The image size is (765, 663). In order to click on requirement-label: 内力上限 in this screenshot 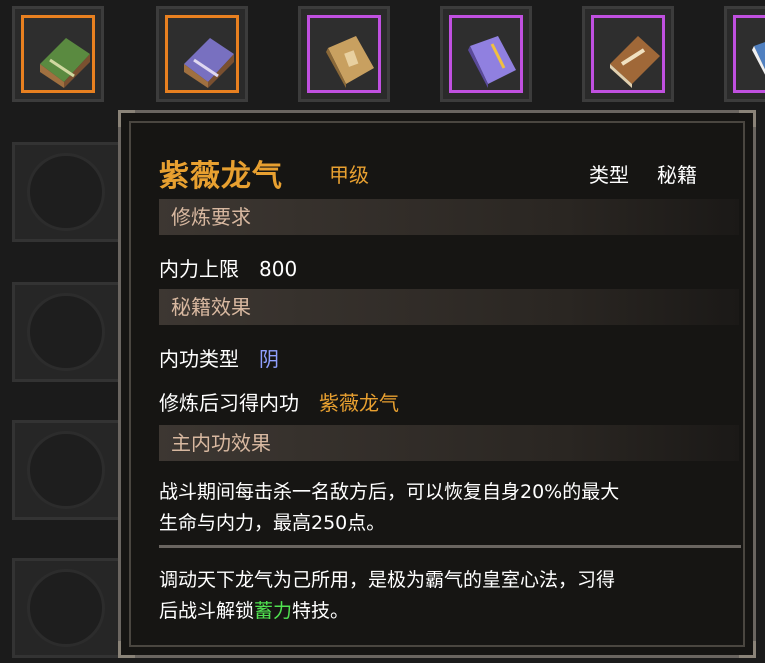, I will do `click(199, 269)`.